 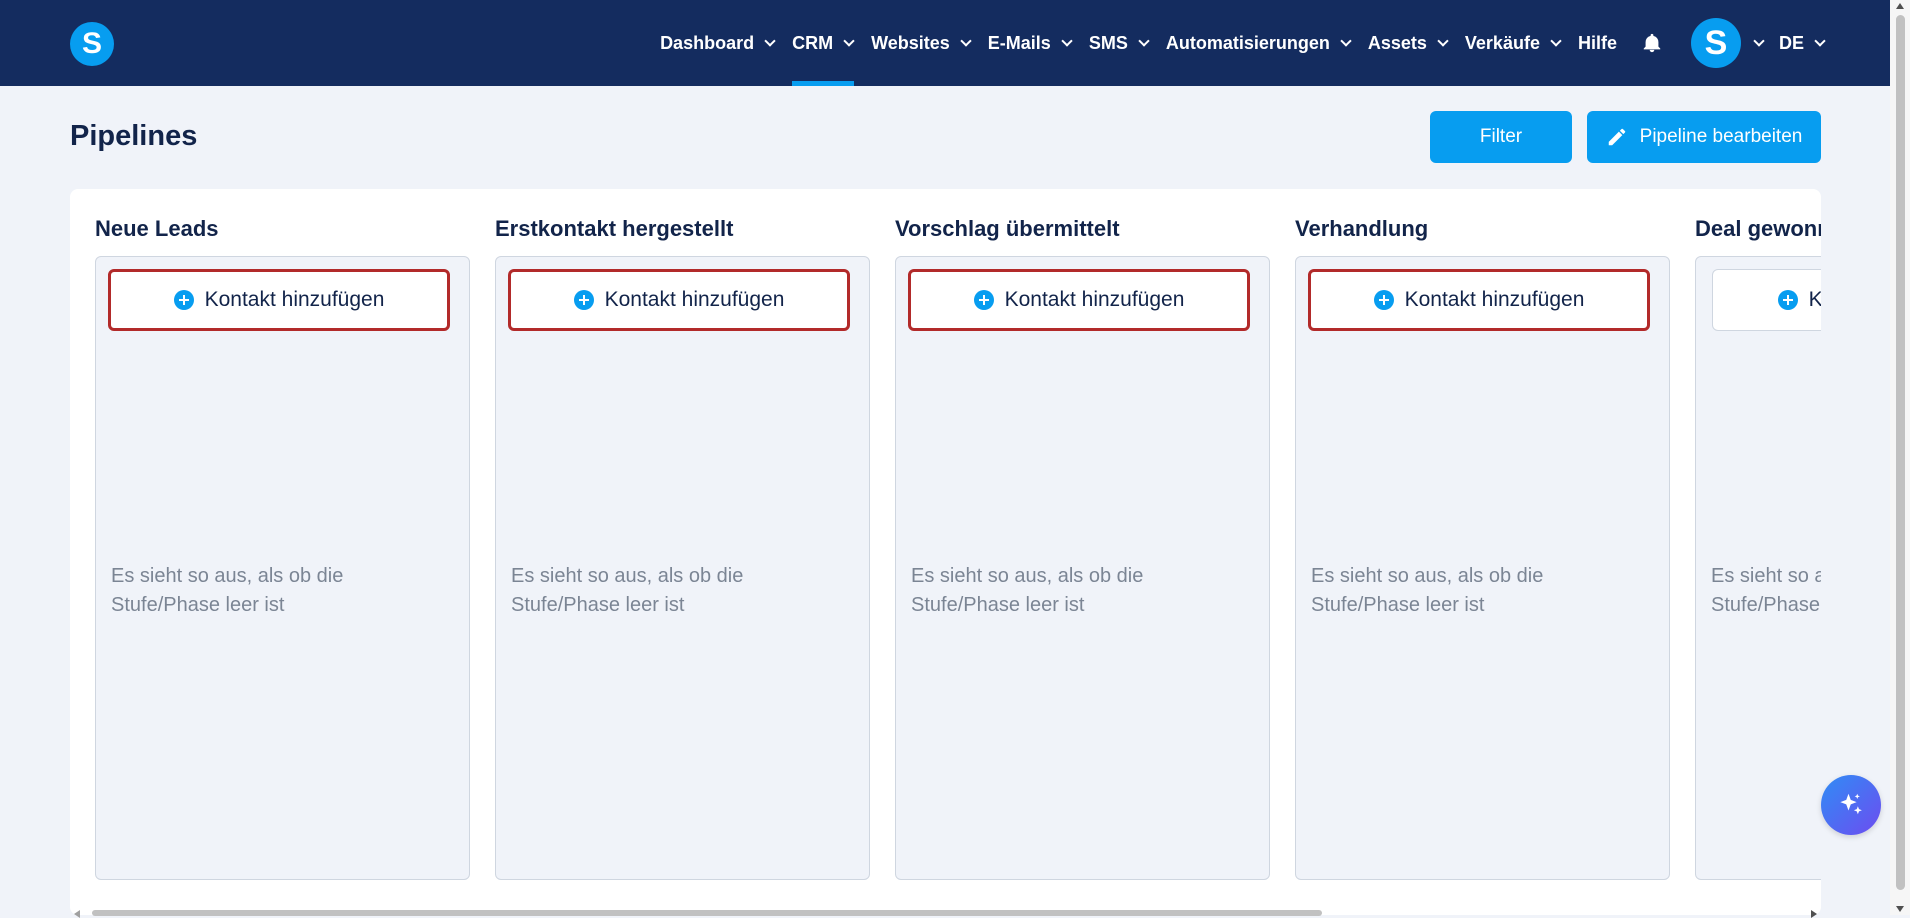 I want to click on edit-pipeline-button: Pipeline bearbeiten, so click(x=1704, y=137).